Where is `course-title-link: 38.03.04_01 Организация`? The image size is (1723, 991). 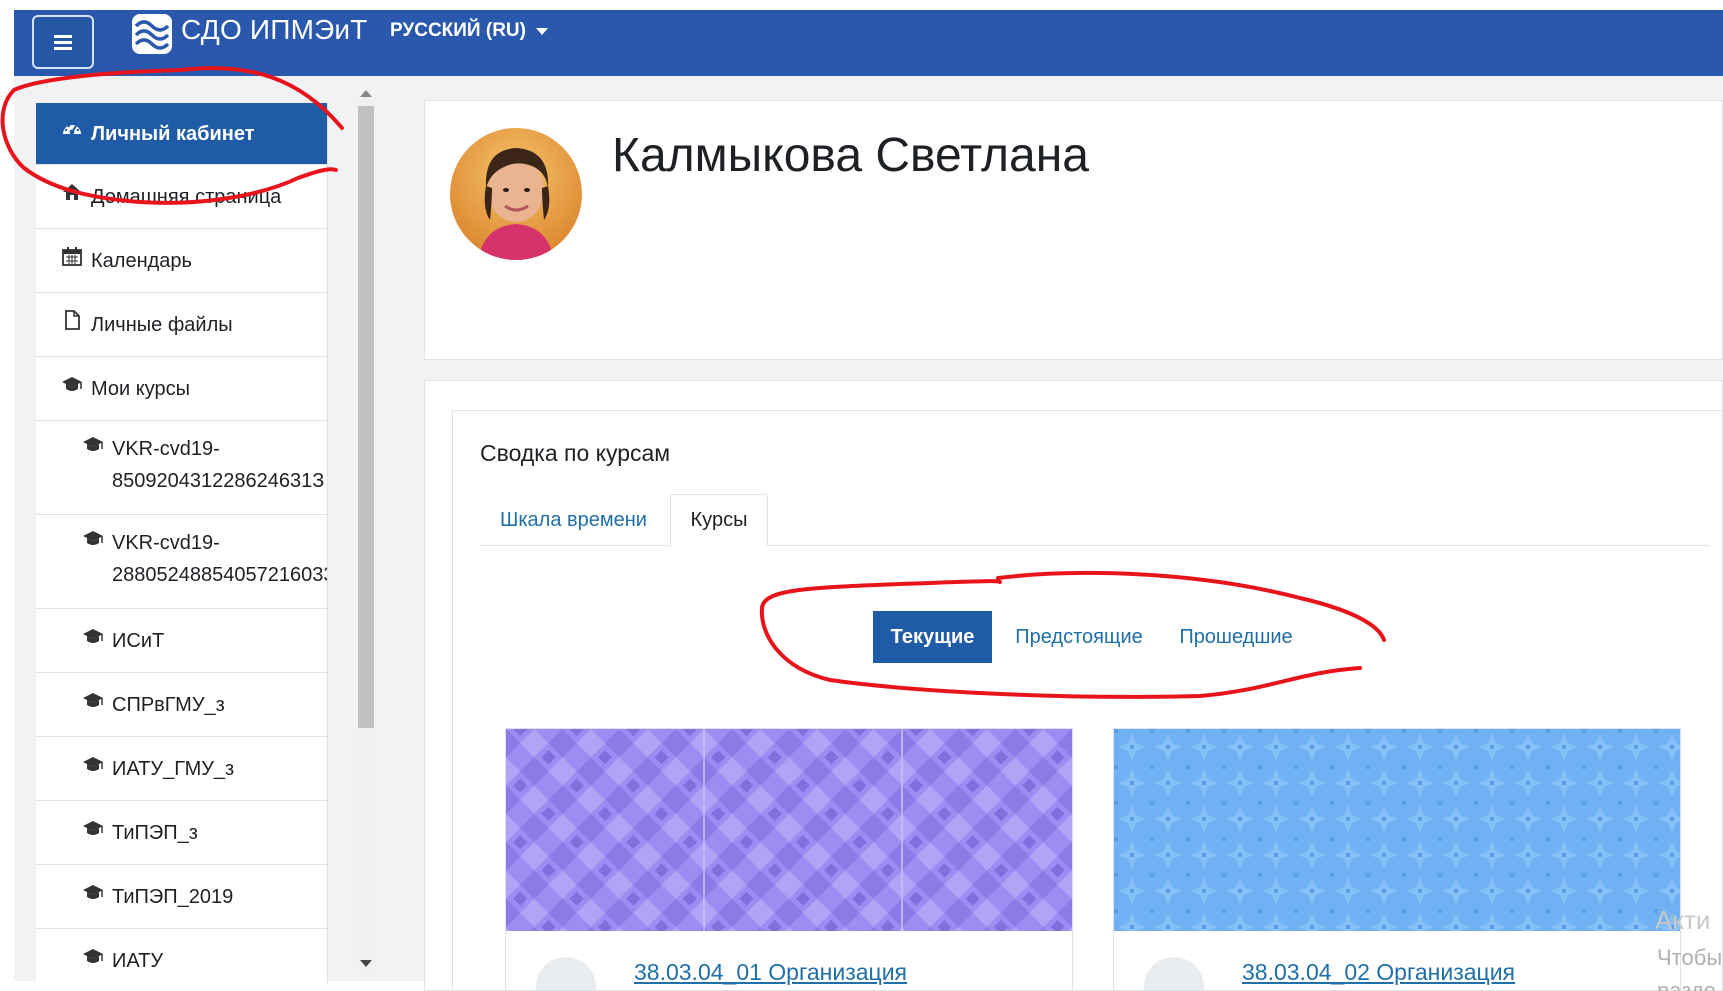 course-title-link: 38.03.04_01 Организация is located at coordinates (770, 972).